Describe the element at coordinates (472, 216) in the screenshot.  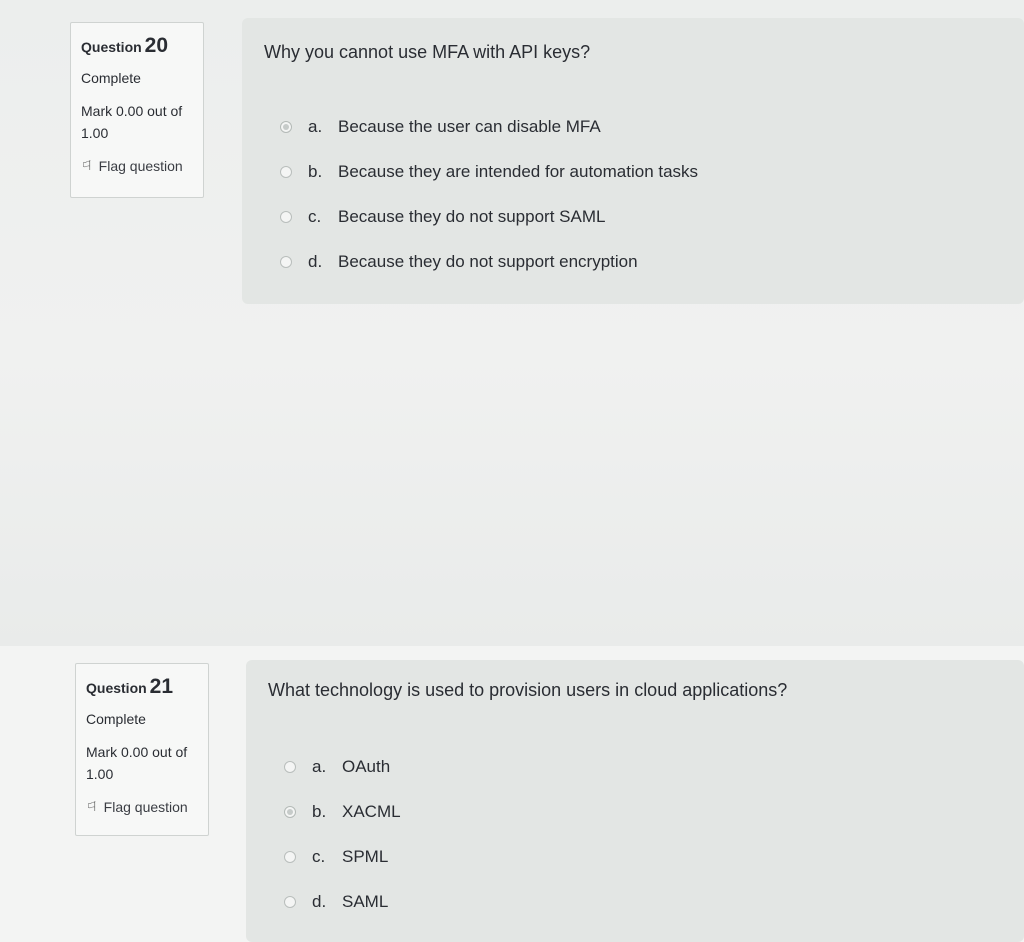
I see `answer-text: Because they do not support SAML` at that location.